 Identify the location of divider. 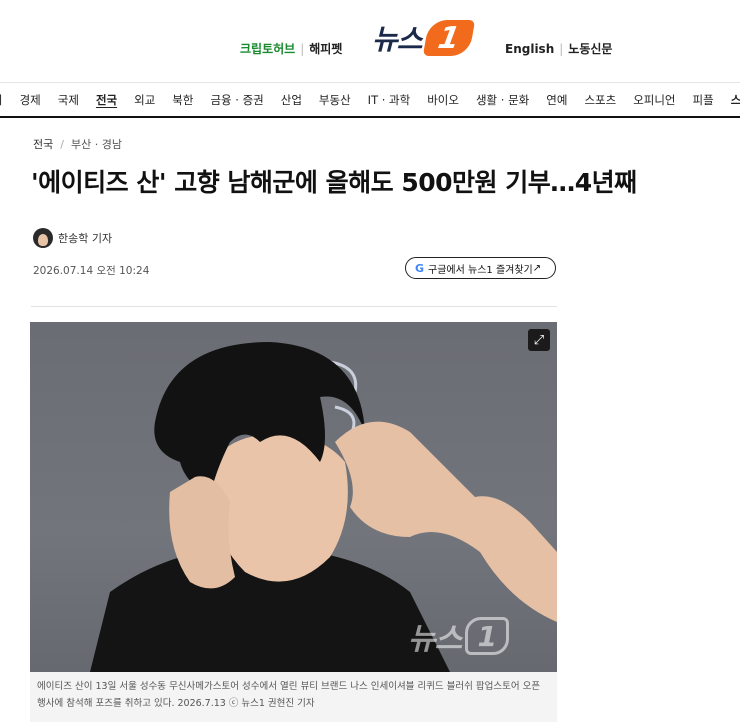
(294, 306).